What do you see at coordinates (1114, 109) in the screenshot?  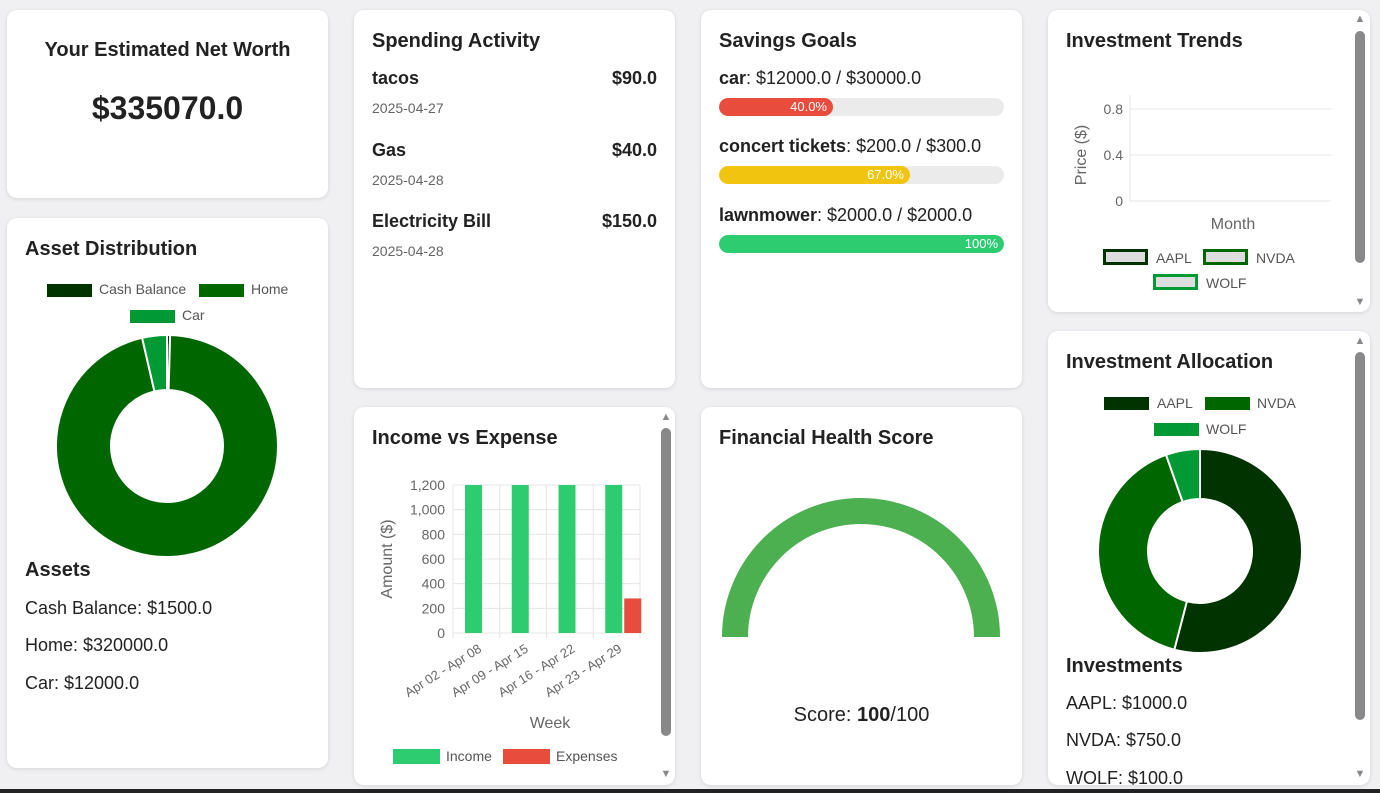 I see `y-tick-label: 0.8` at bounding box center [1114, 109].